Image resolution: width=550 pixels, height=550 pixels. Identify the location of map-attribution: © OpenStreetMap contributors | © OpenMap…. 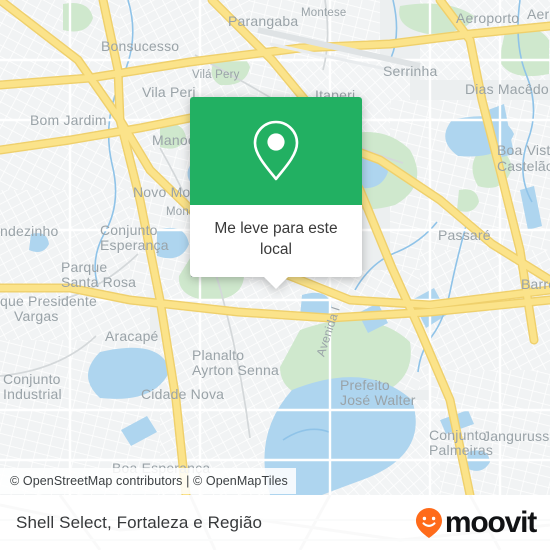
(148, 481).